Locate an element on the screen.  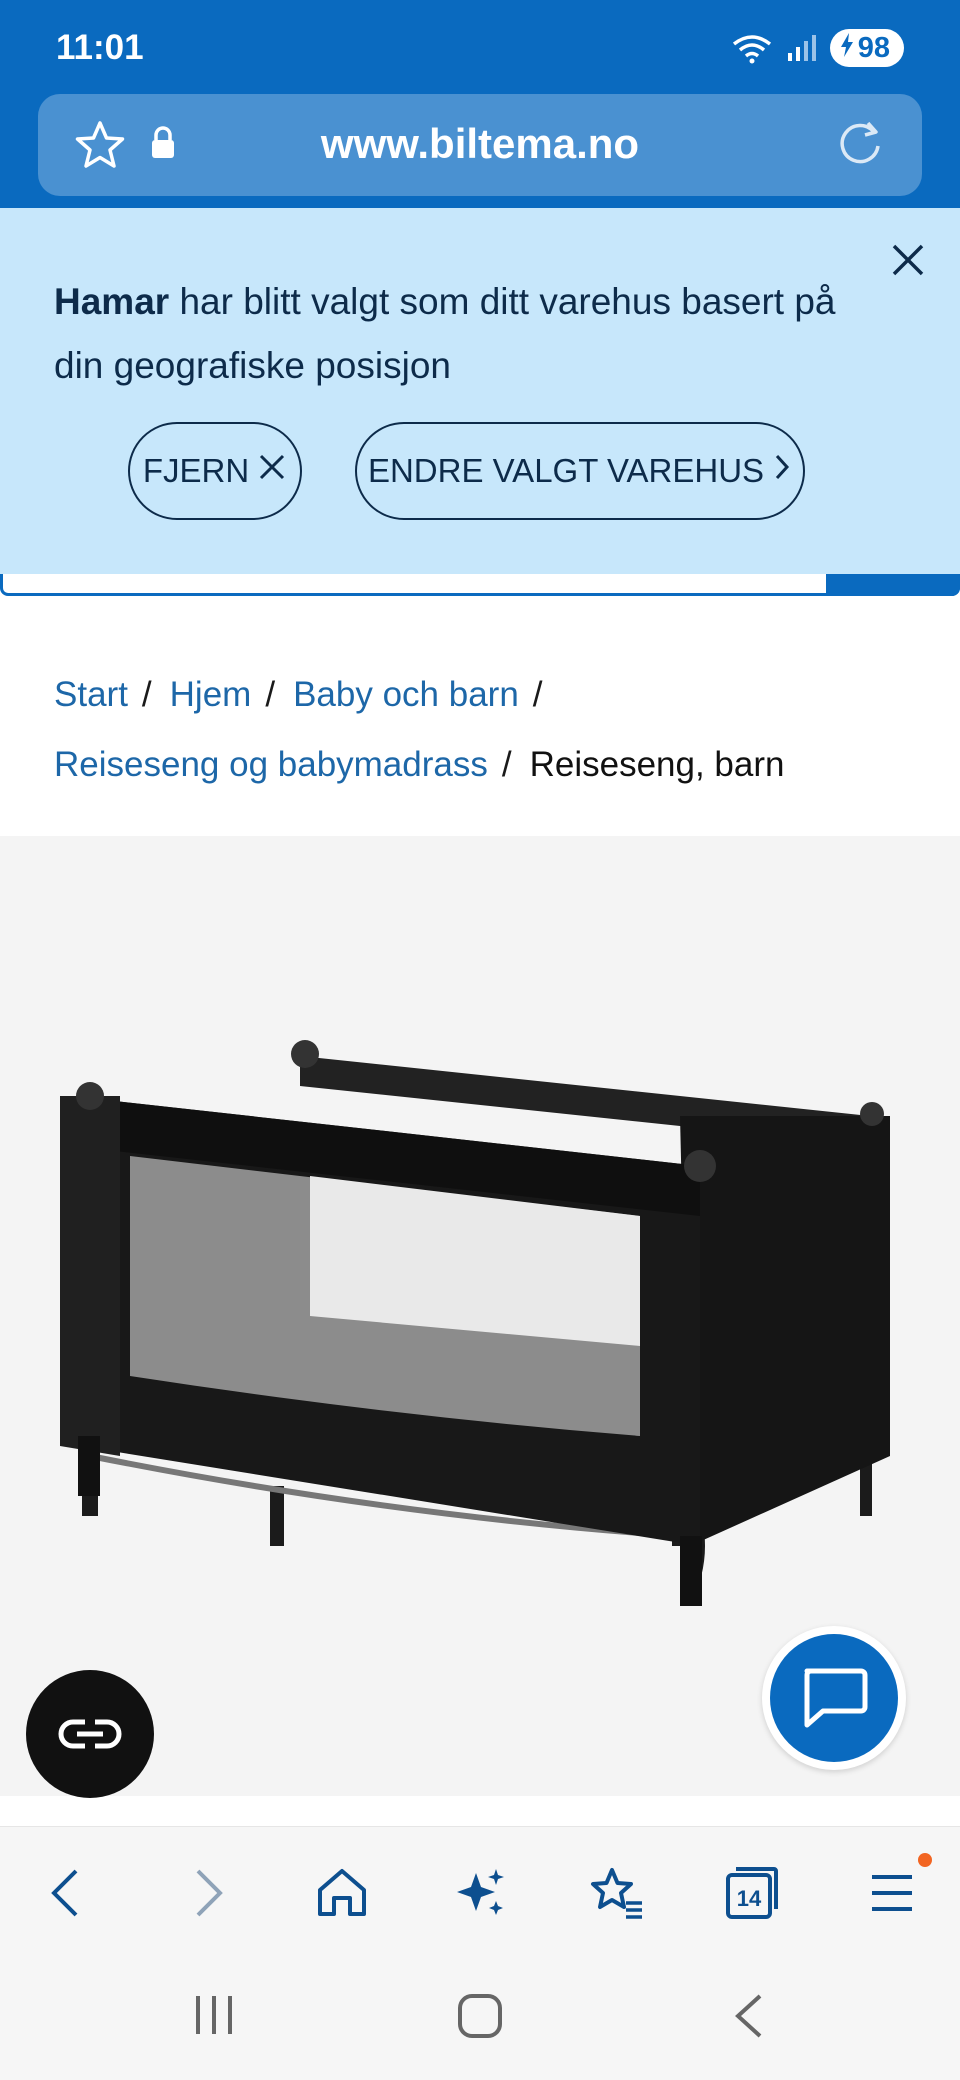
address-bar: www.biltema.no is located at coordinates (480, 145).